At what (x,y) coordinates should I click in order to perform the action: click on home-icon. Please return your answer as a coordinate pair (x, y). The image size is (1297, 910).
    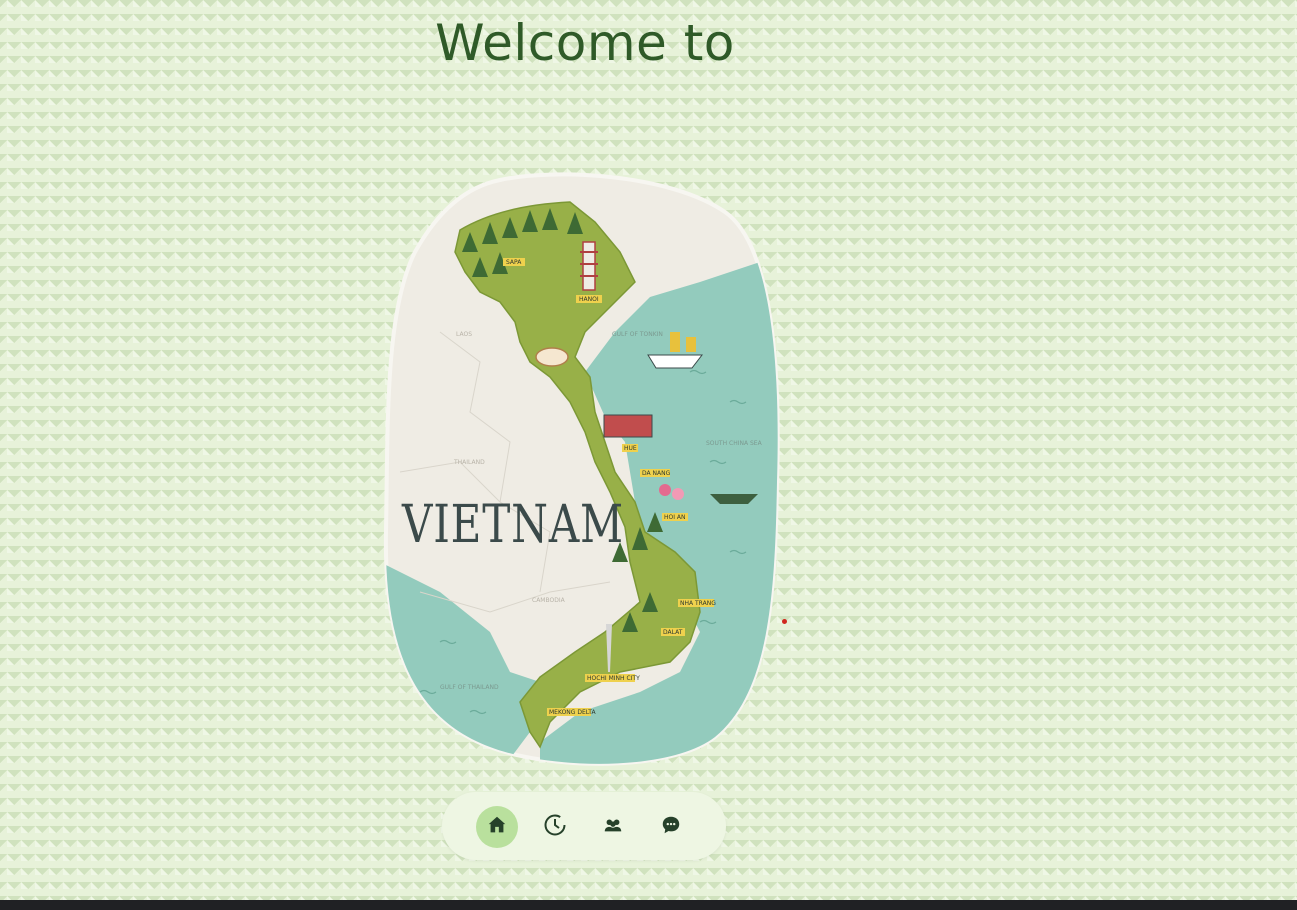
    Looking at the image, I should click on (497, 827).